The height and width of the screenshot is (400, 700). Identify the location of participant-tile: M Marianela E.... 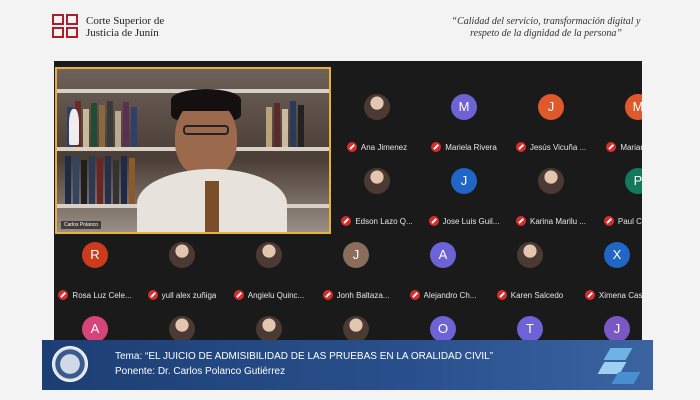
(618, 116).